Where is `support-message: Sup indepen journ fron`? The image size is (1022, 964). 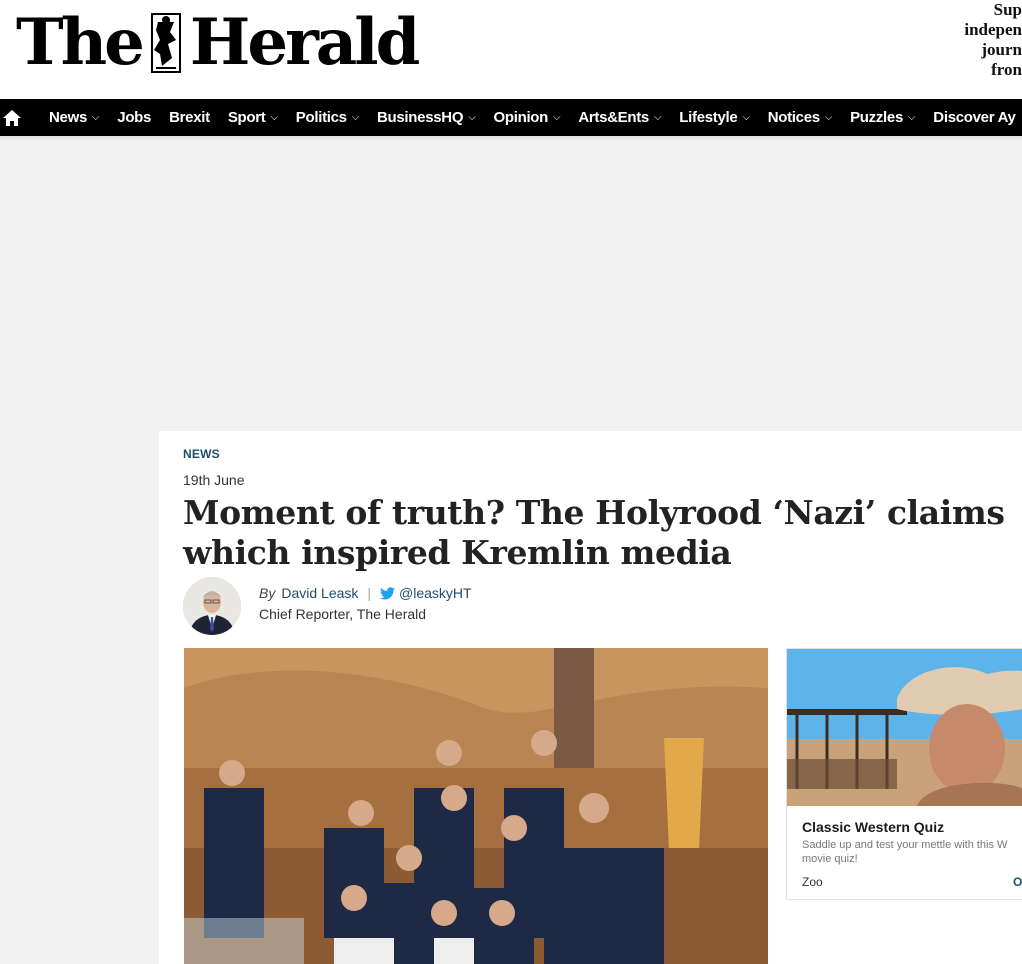 support-message: Sup indepen journ fron is located at coordinates (987, 40).